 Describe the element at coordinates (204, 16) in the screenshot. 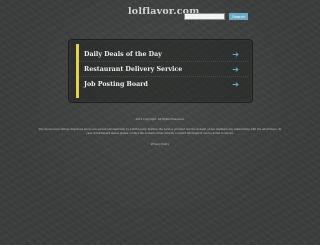

I see `search-input` at that location.